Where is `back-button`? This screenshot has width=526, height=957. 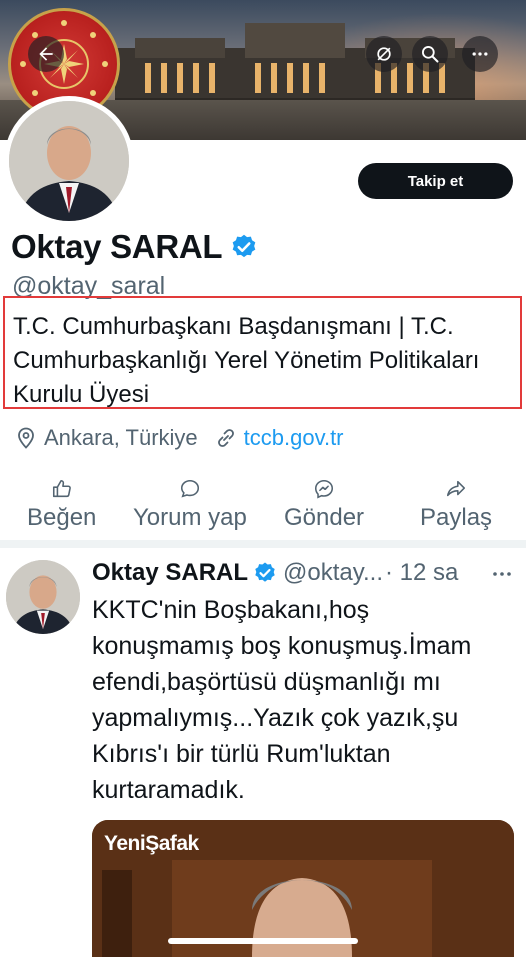 back-button is located at coordinates (46, 54).